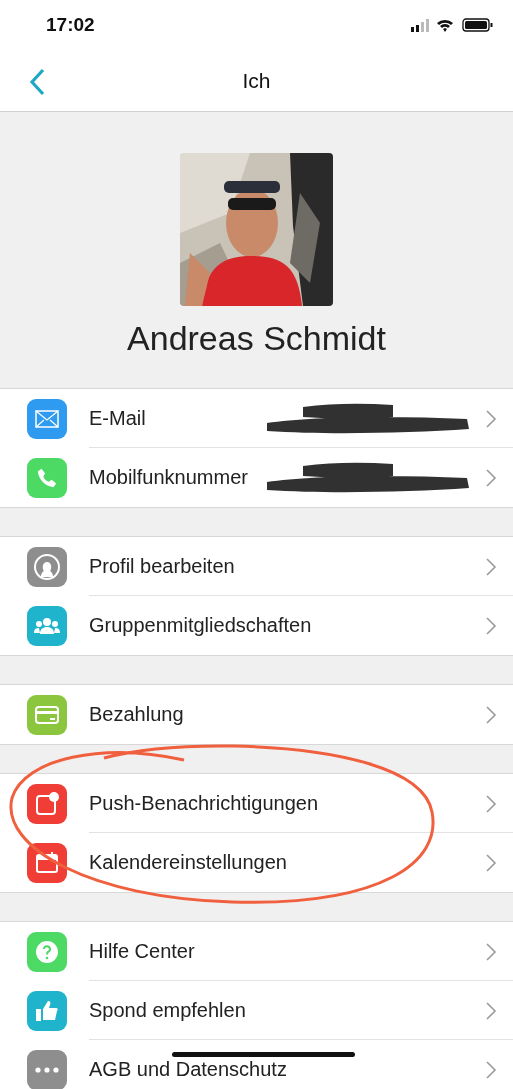 Image resolution: width=513 pixels, height=1089 pixels. I want to click on notification-icon, so click(47, 803).